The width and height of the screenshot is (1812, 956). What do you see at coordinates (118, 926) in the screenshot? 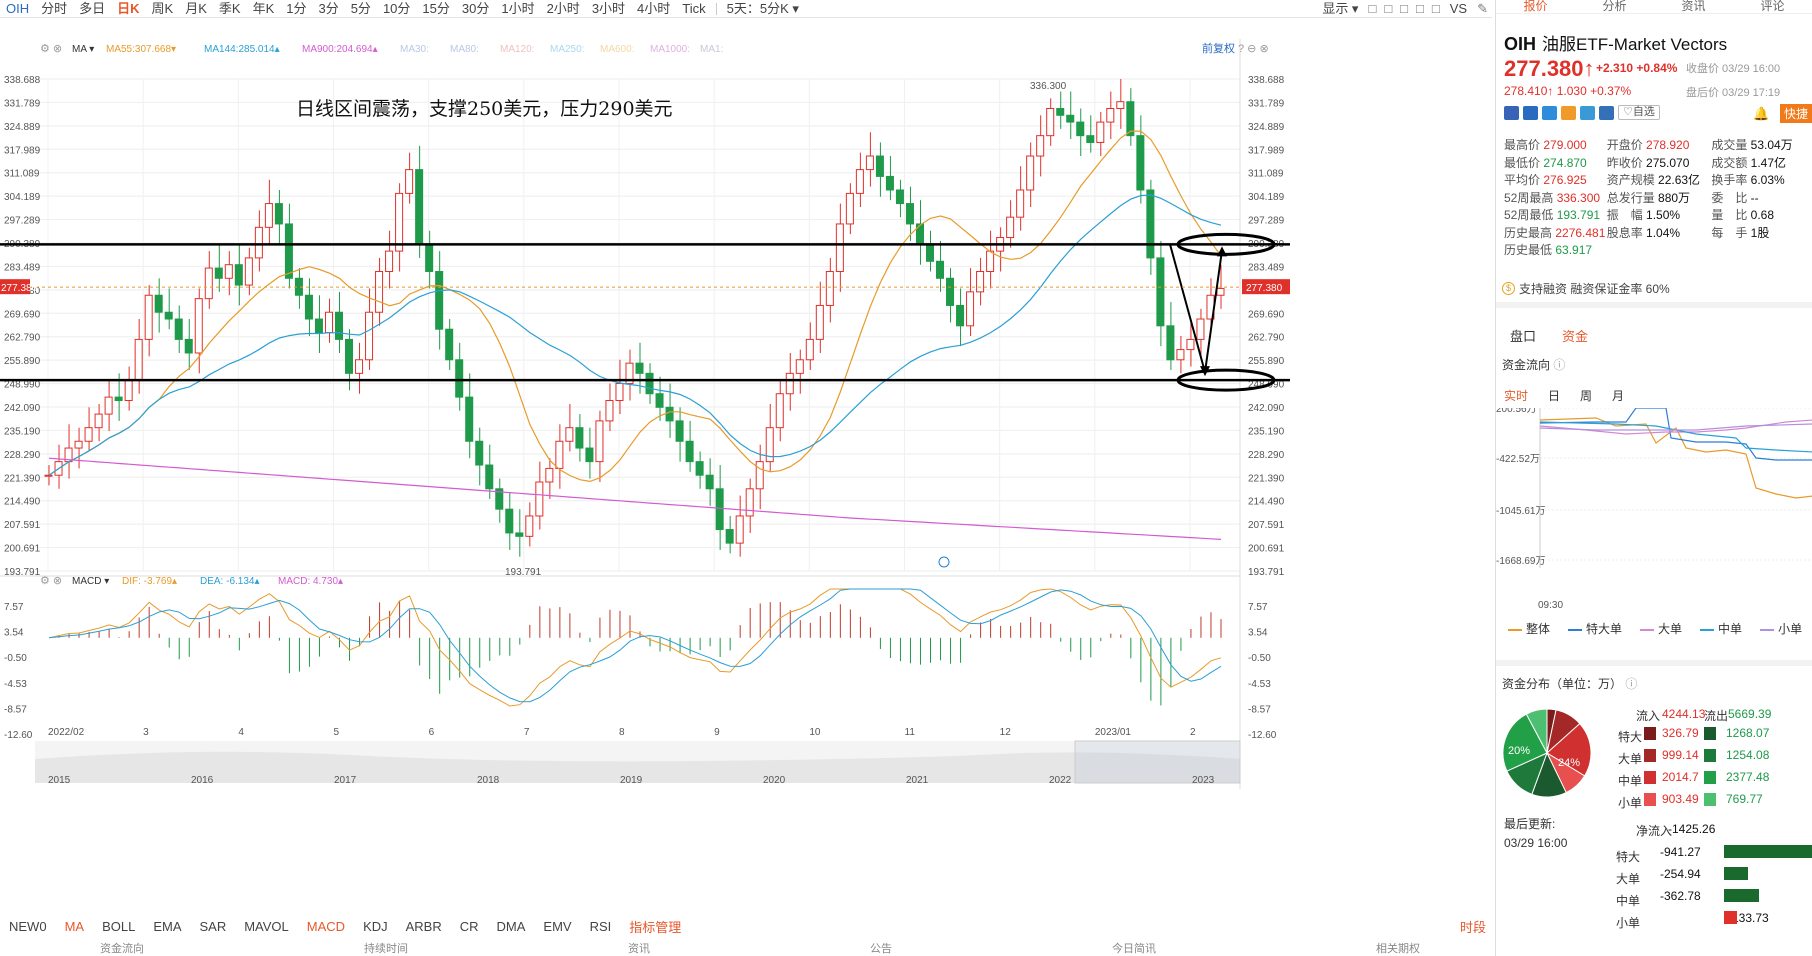
I see `indicator-tab-boll: BOLL` at bounding box center [118, 926].